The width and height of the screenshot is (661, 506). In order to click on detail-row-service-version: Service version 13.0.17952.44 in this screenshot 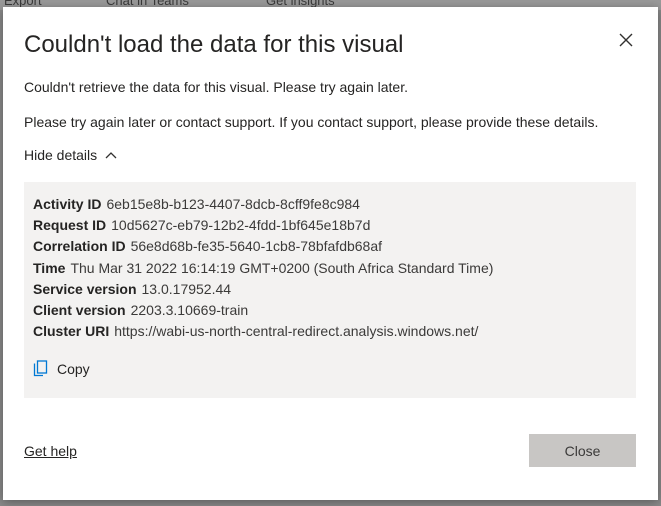, I will do `click(132, 289)`.